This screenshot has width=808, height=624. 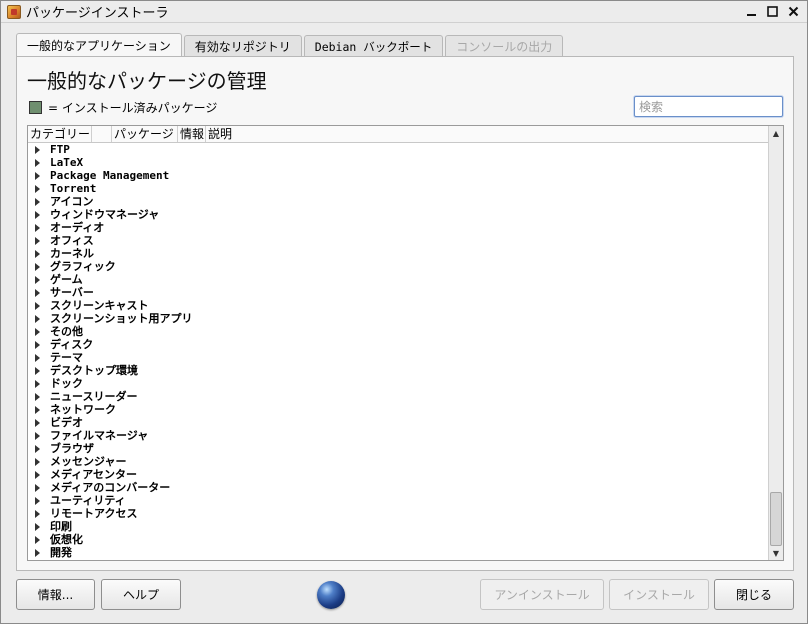 I want to click on scroll-down-icon: ▼, so click(x=776, y=553).